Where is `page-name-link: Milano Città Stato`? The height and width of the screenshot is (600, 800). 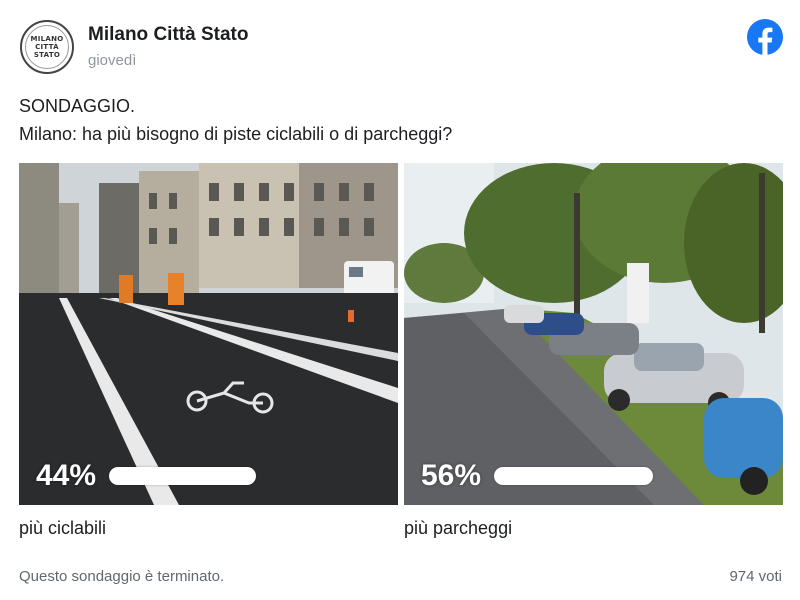 page-name-link: Milano Città Stato is located at coordinates (168, 35).